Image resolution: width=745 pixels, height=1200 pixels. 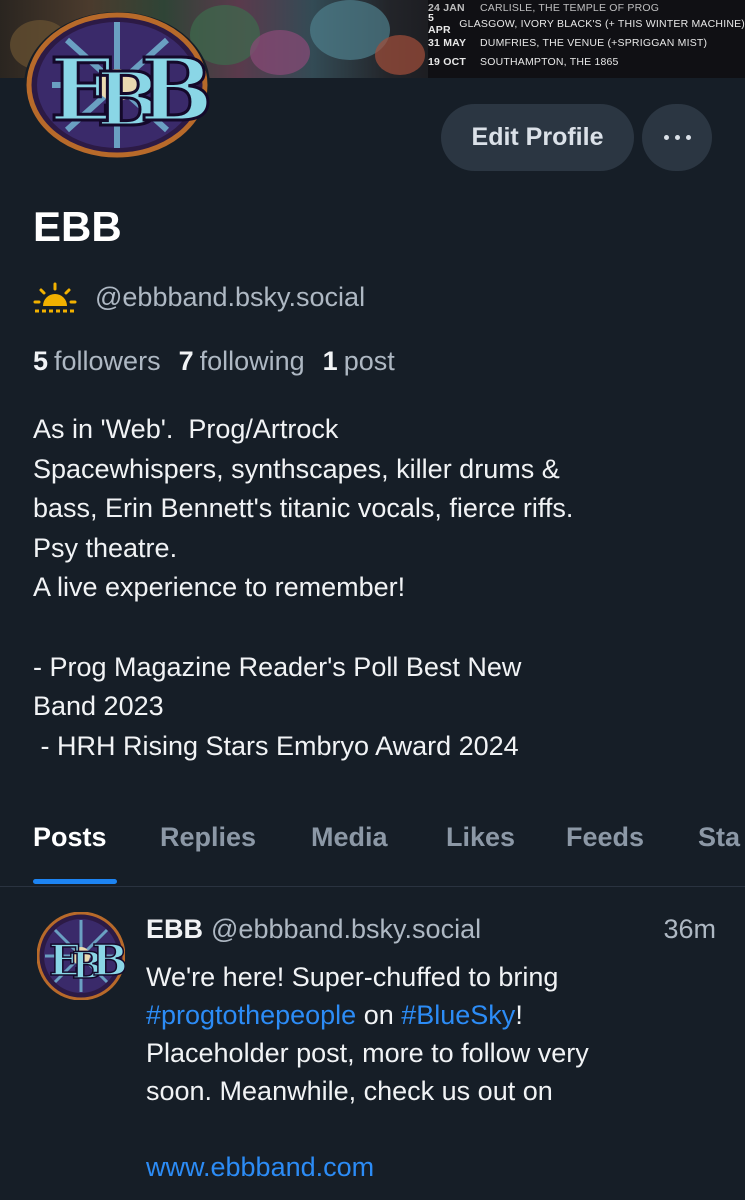 What do you see at coordinates (349, 848) in the screenshot?
I see `tab-media: Media` at bounding box center [349, 848].